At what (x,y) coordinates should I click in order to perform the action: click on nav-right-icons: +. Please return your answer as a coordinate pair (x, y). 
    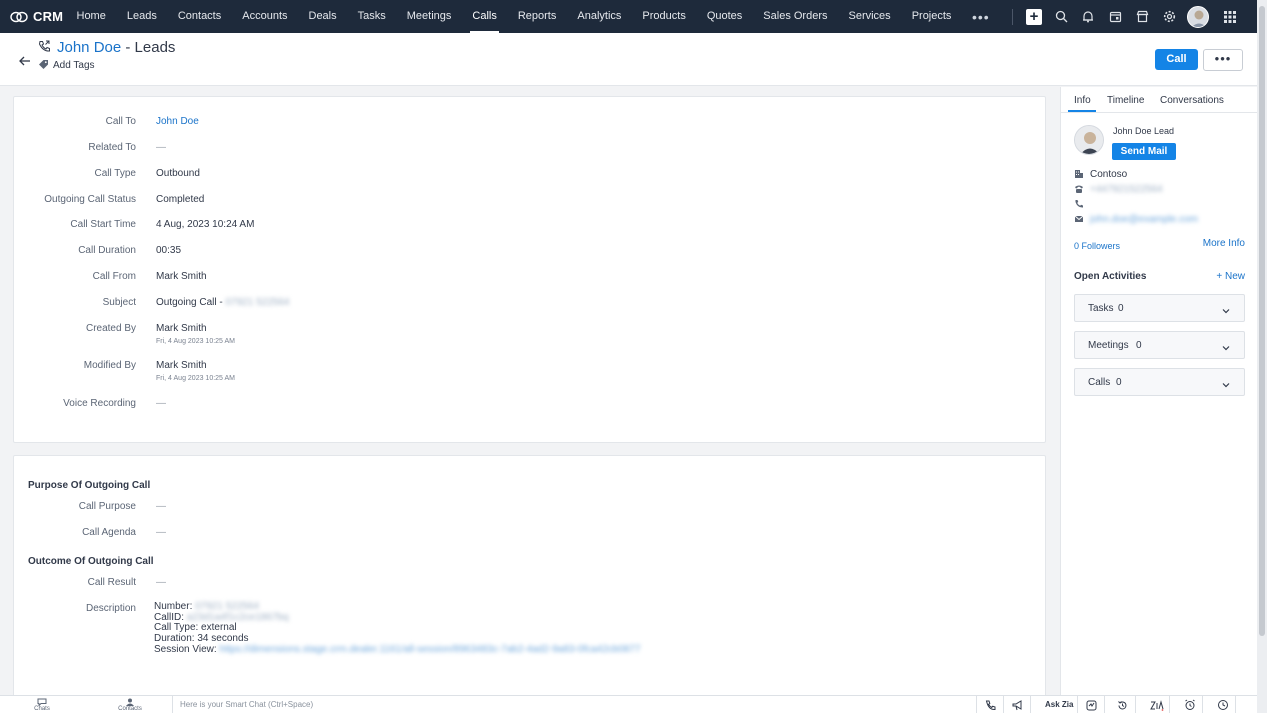
    Looking at the image, I should click on (1127, 16).